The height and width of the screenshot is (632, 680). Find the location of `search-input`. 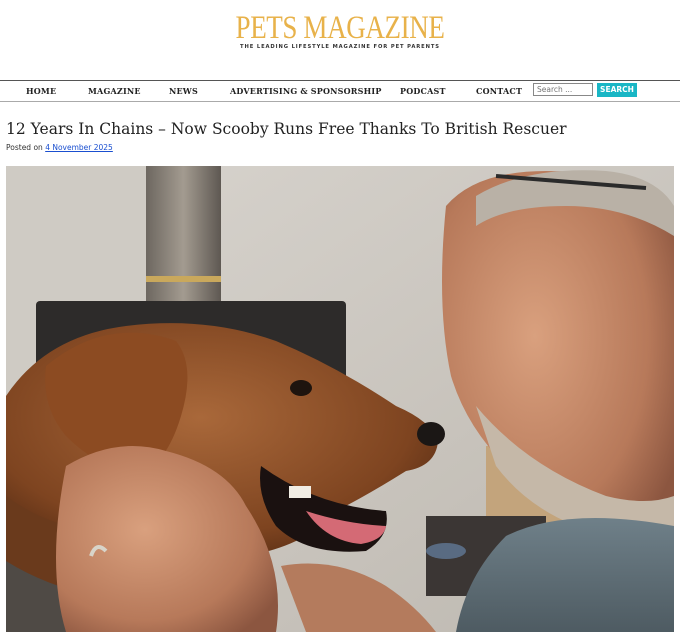

search-input is located at coordinates (563, 89).